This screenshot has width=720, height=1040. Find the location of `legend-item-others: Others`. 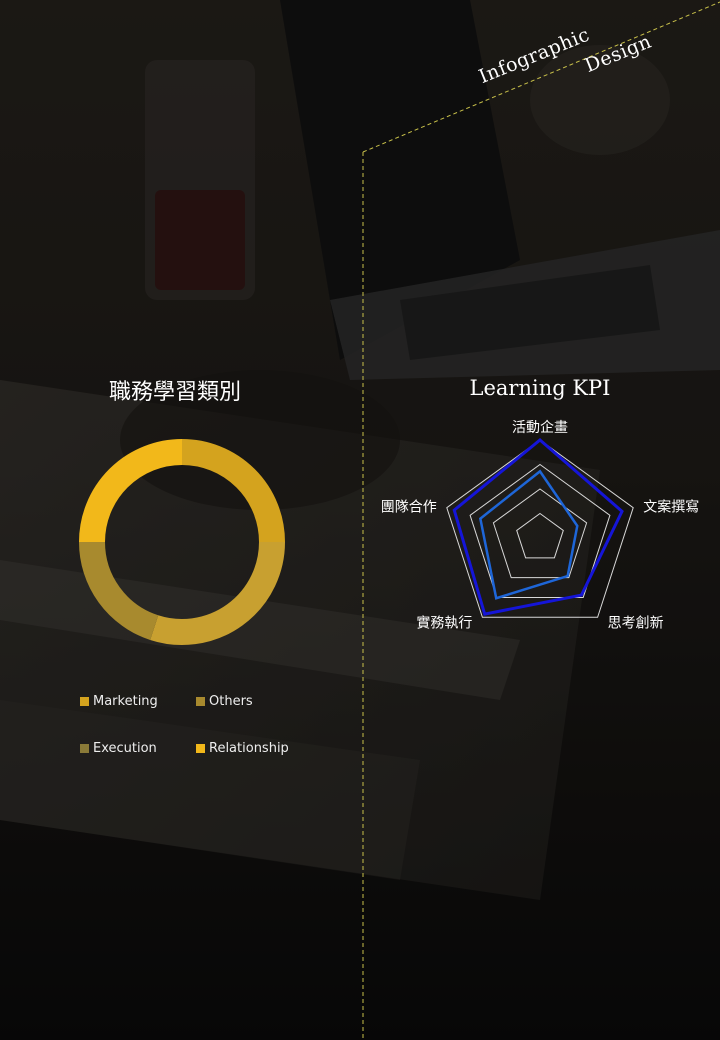

legend-item-others: Others is located at coordinates (224, 701).